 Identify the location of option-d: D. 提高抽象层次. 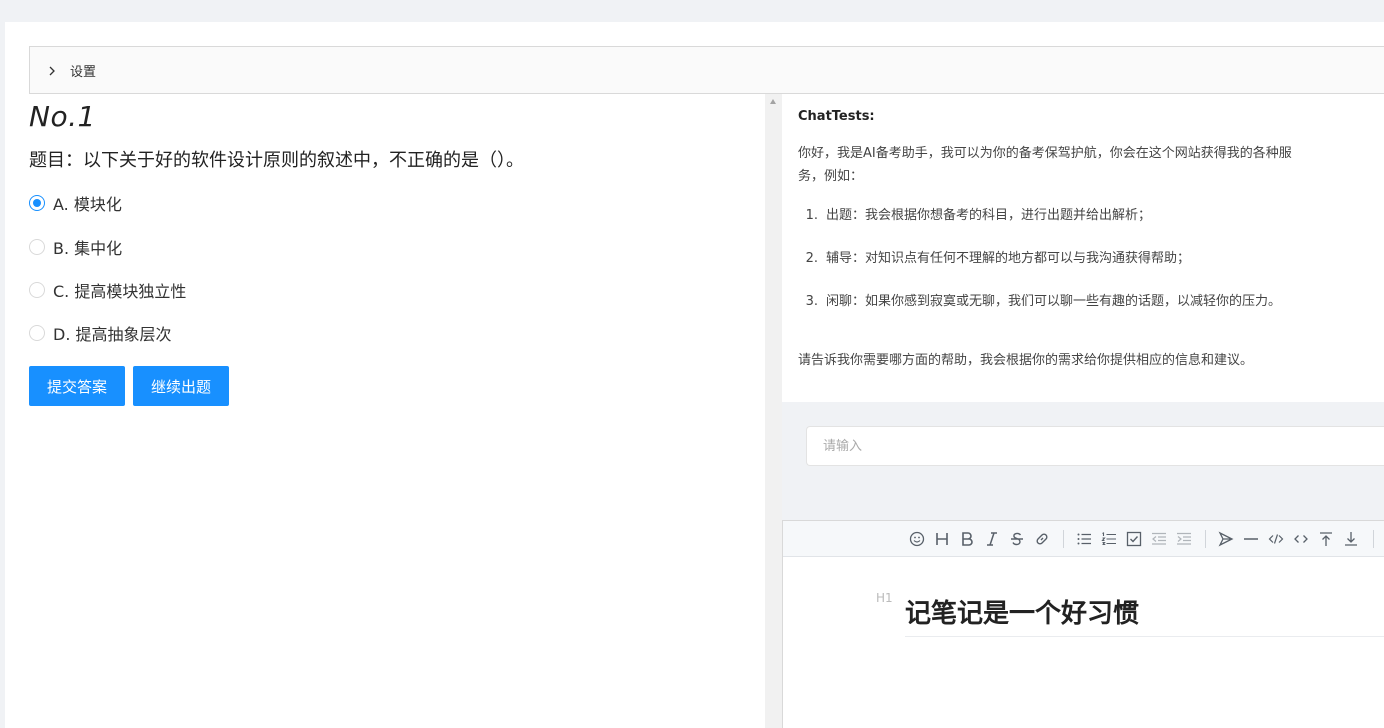
(100, 333).